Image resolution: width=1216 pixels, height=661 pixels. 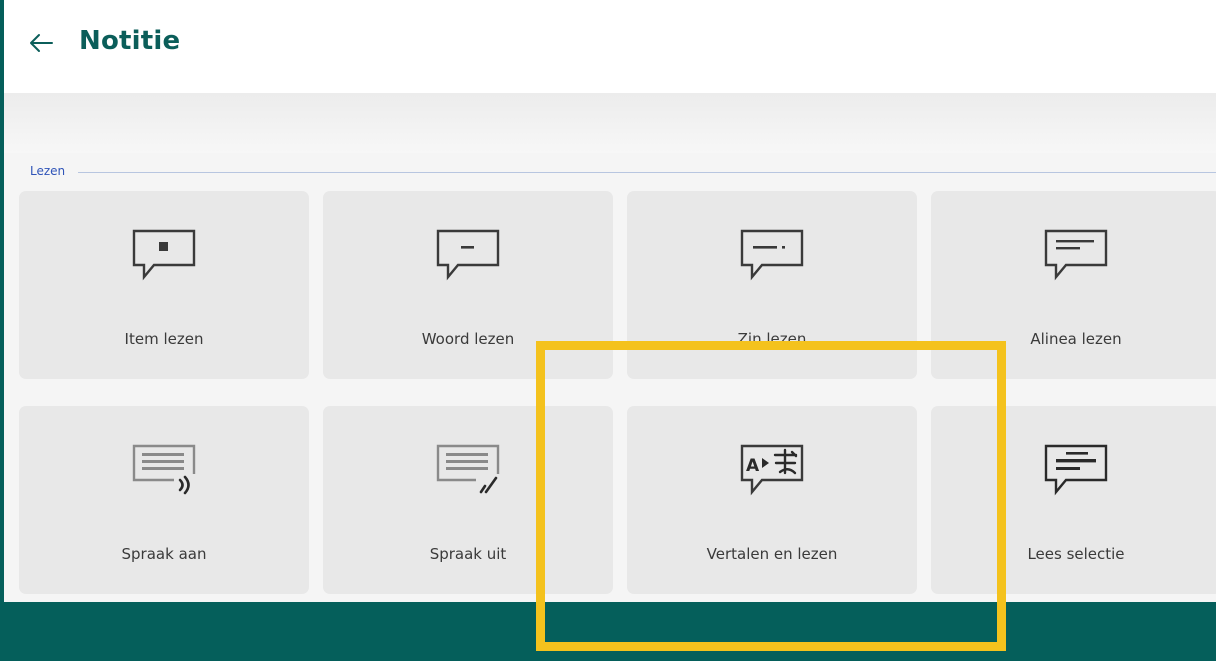 What do you see at coordinates (772, 470) in the screenshot?
I see `translate-icon: A` at bounding box center [772, 470].